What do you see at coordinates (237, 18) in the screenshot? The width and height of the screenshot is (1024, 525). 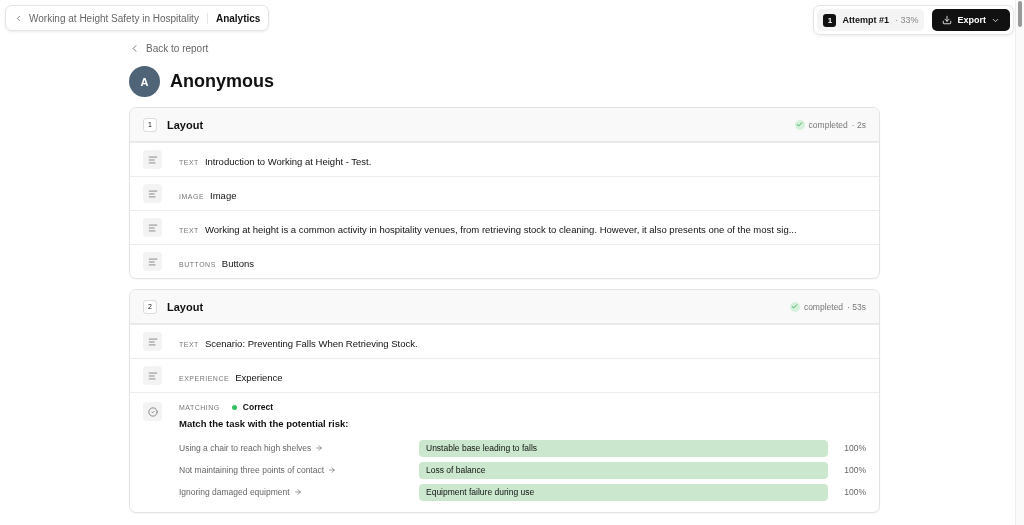 I see `breadcrumb-current: Analytics` at bounding box center [237, 18].